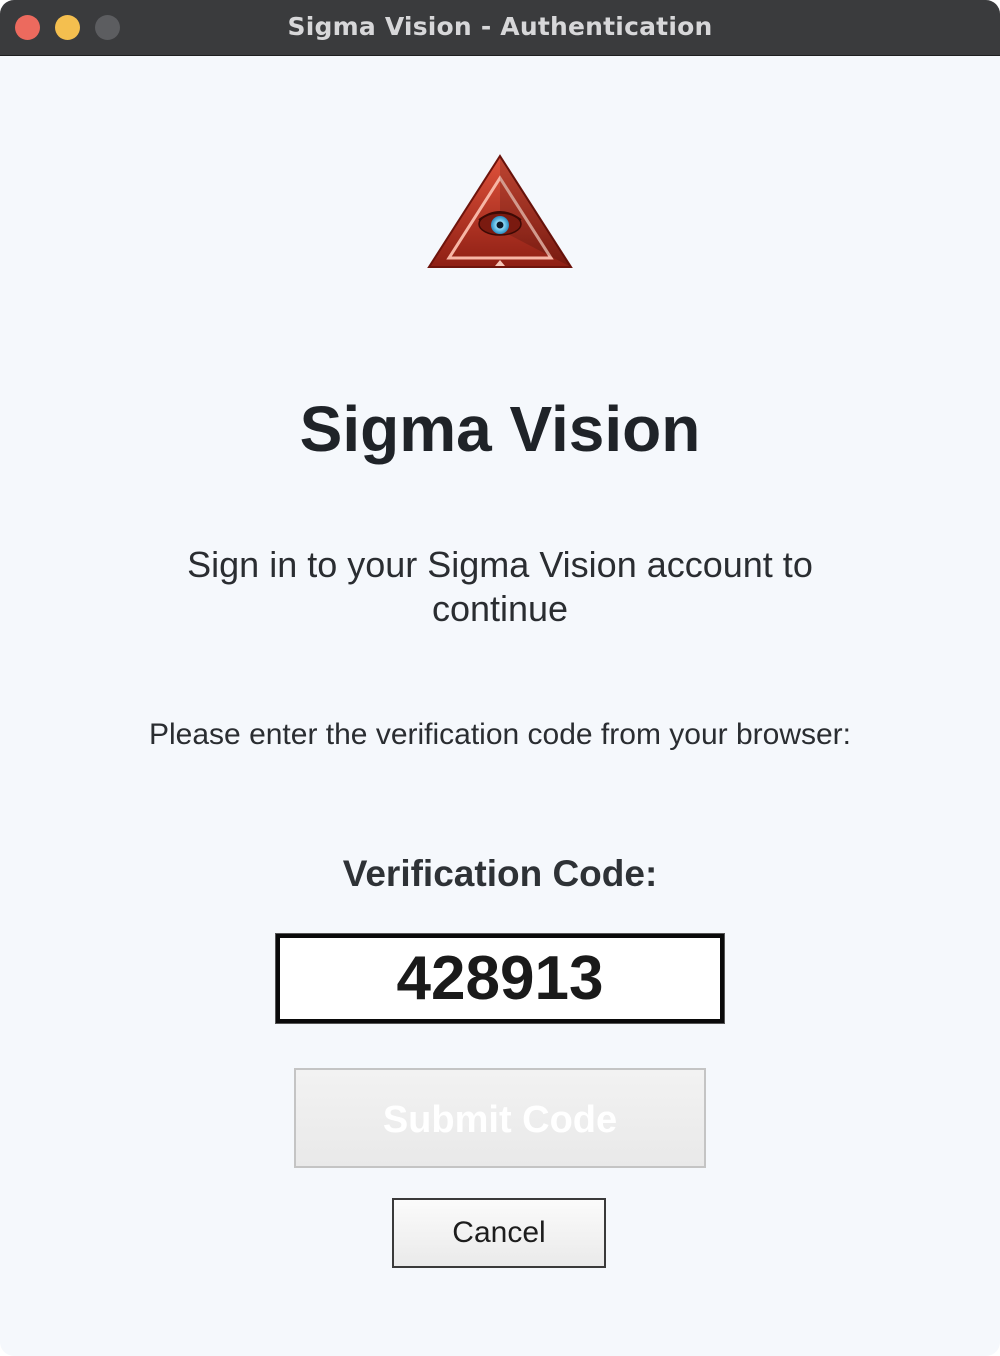 This screenshot has height=1356, width=1000. Describe the element at coordinates (500, 978) in the screenshot. I see `verification-code-input` at that location.